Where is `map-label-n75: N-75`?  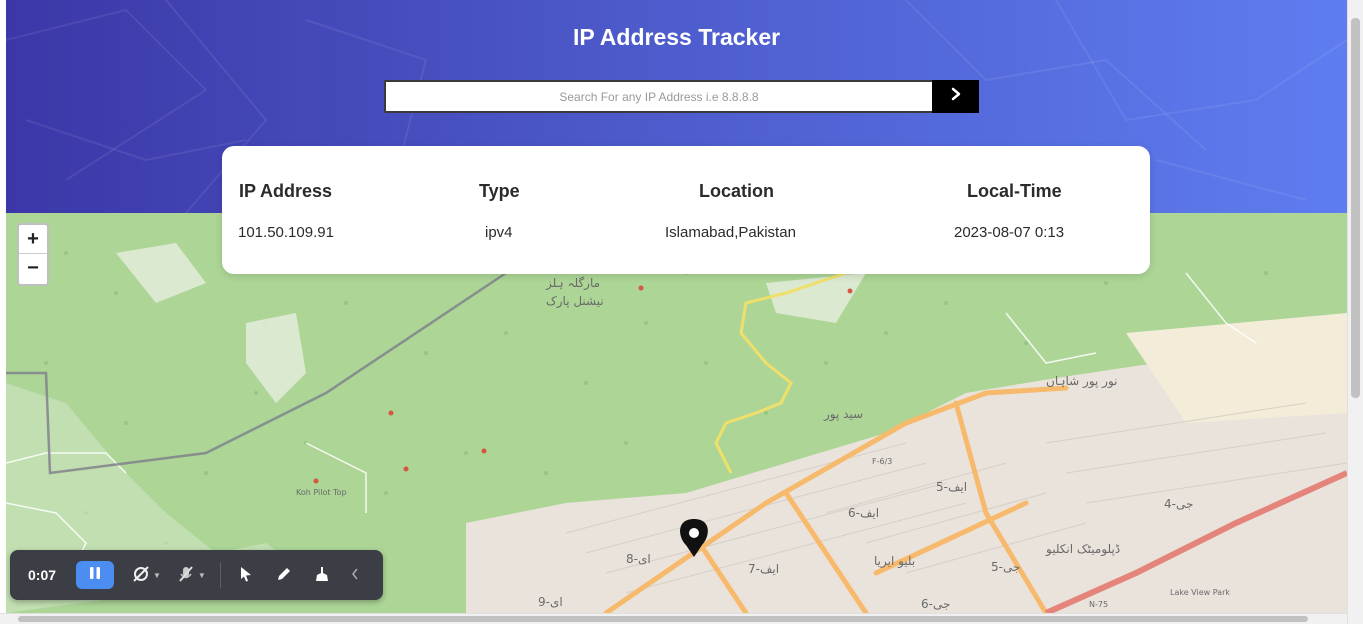
map-label-n75: N-75 is located at coordinates (1098, 604).